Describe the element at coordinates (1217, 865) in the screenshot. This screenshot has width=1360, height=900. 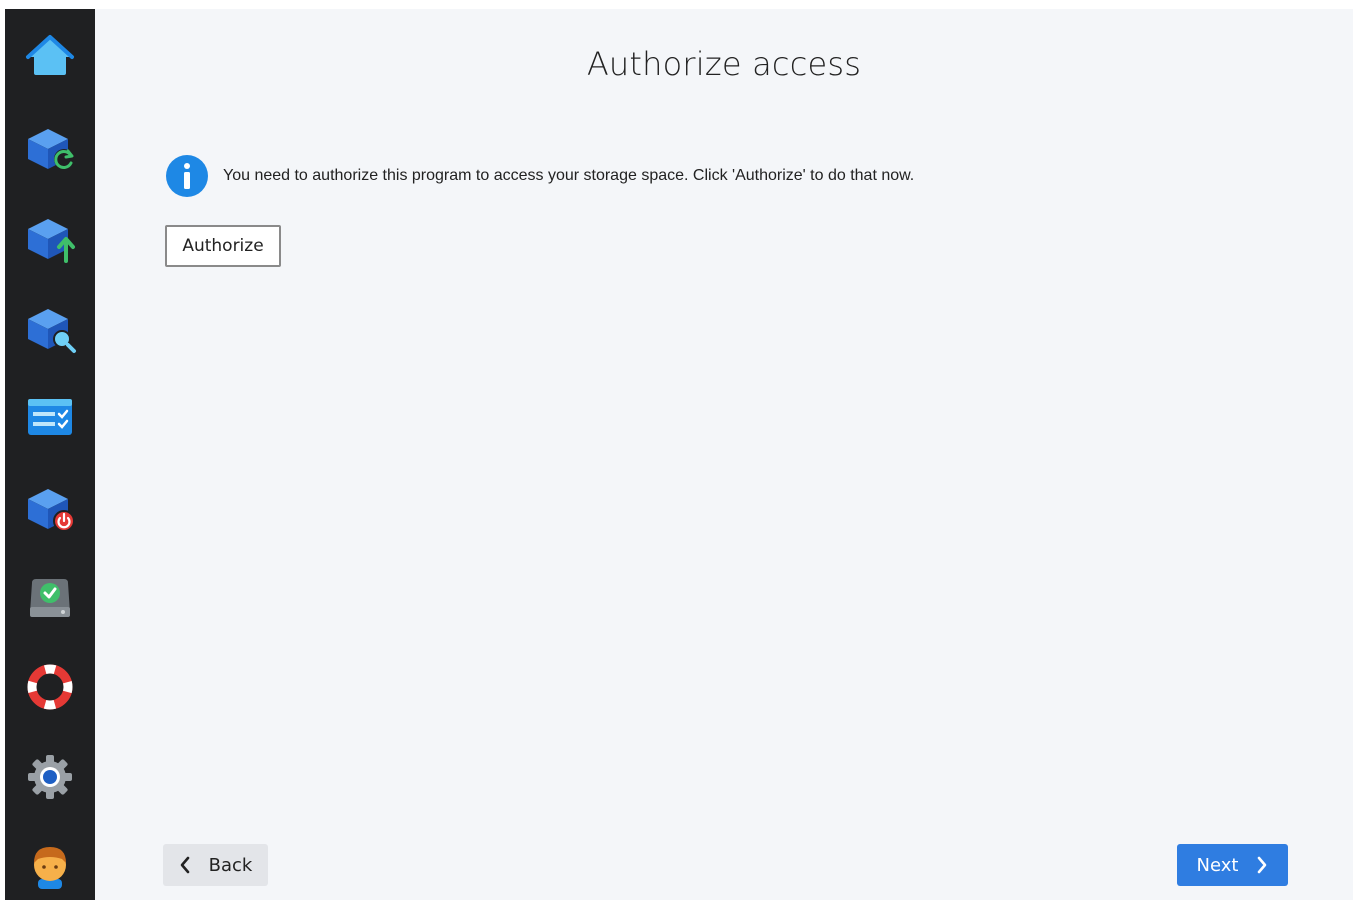
I see `next-button-label: Next` at that location.